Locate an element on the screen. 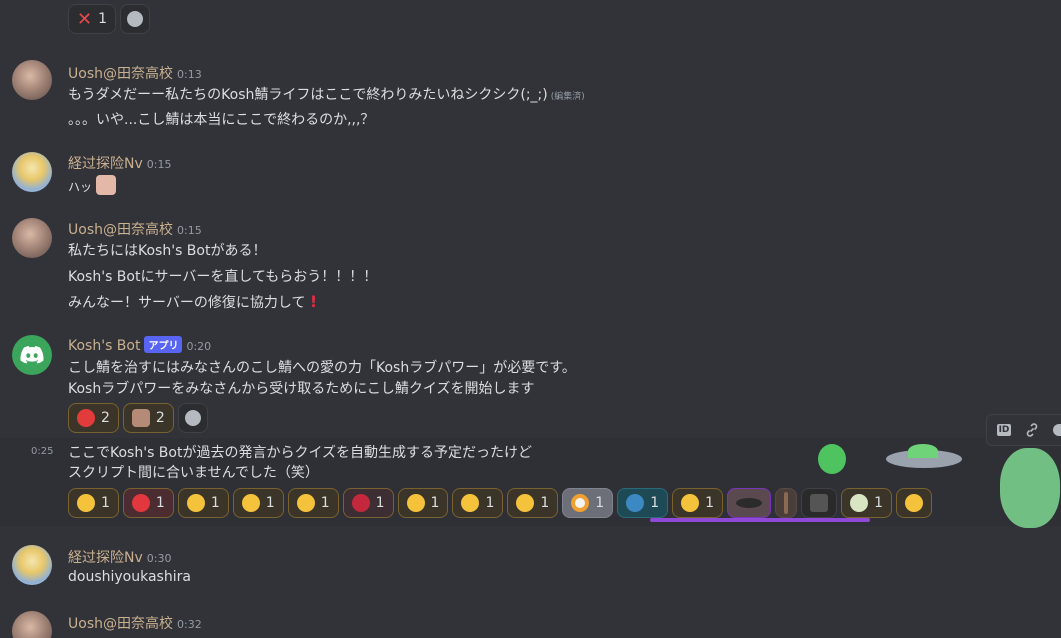 The height and width of the screenshot is (638, 1061). face-sticker-icon is located at coordinates (140, 418).